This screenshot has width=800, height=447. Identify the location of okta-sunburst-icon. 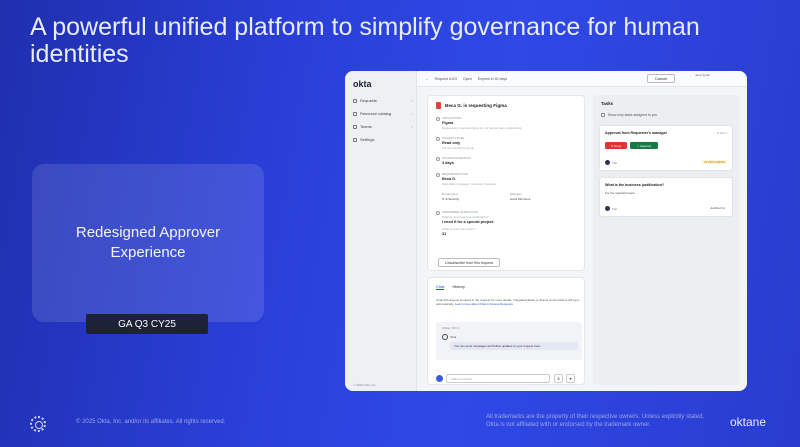
(38, 424).